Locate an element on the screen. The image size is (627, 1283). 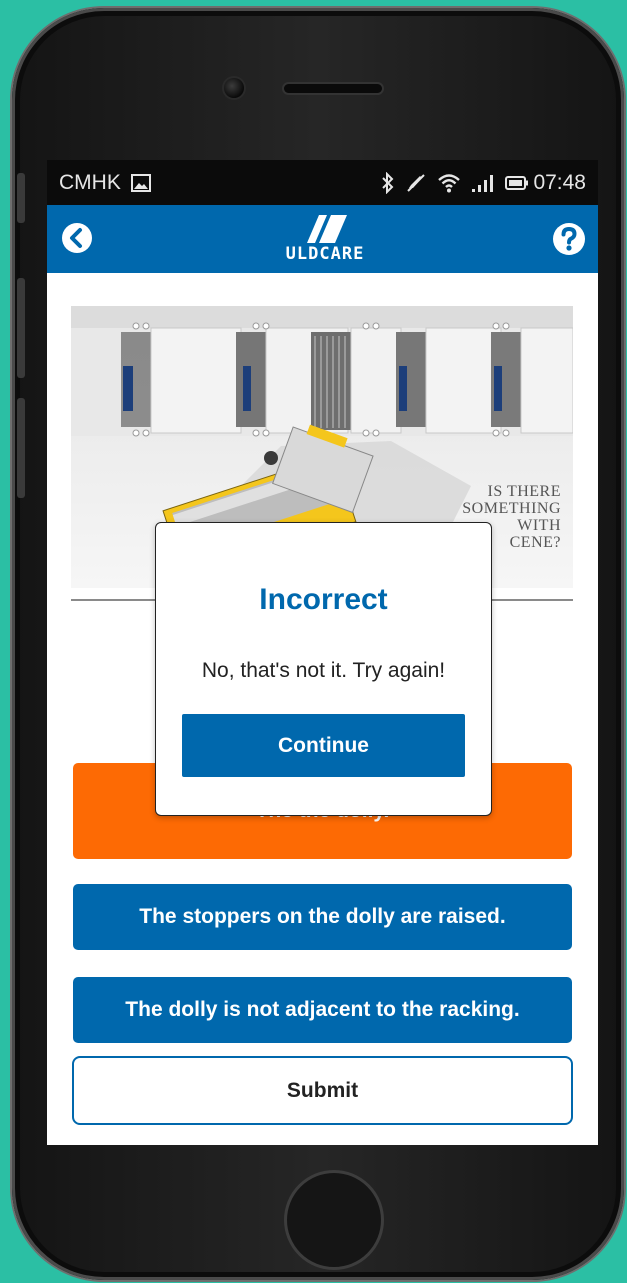
volume-up-button is located at coordinates (21, 328).